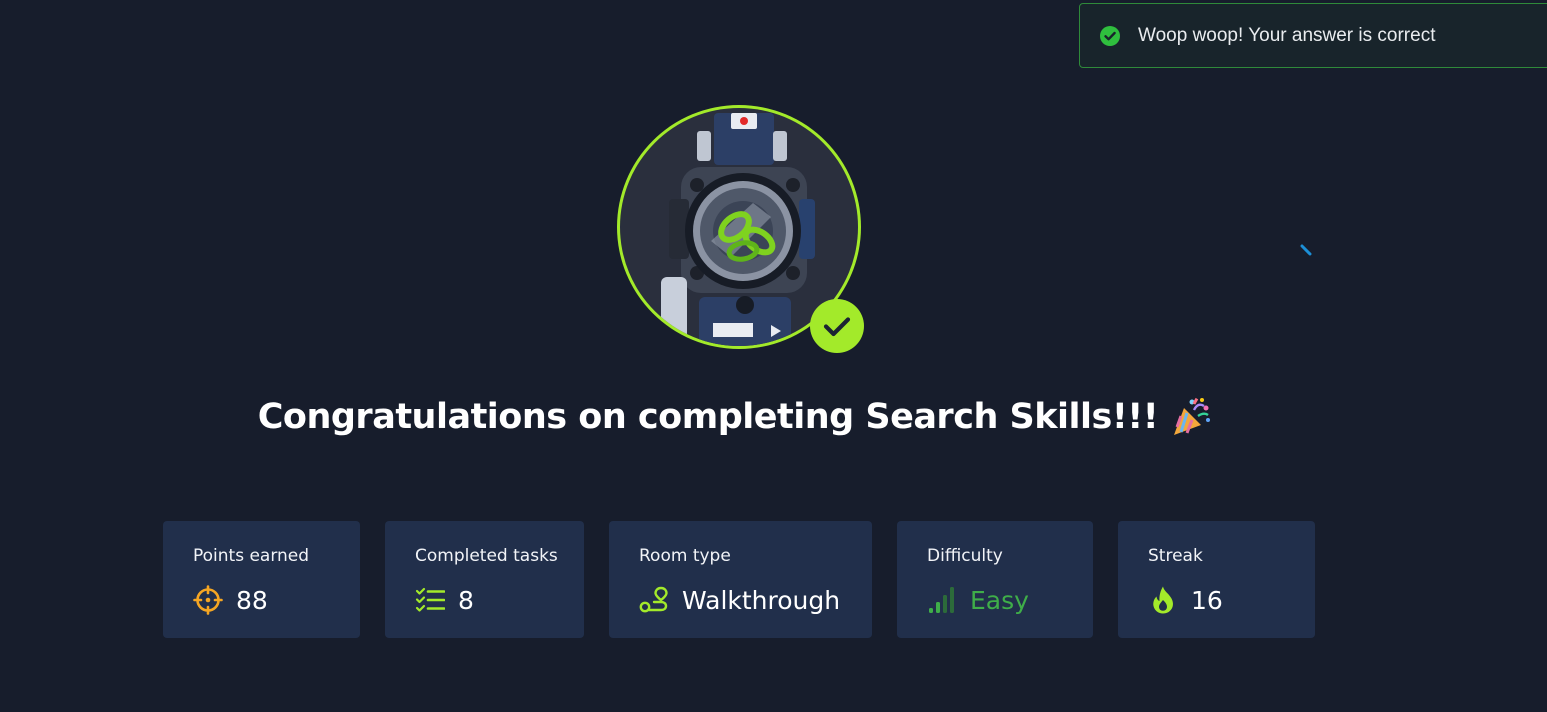 The image size is (1547, 712). Describe the element at coordinates (1216, 579) in the screenshot. I see `stat-card-streak: Streak 16` at that location.